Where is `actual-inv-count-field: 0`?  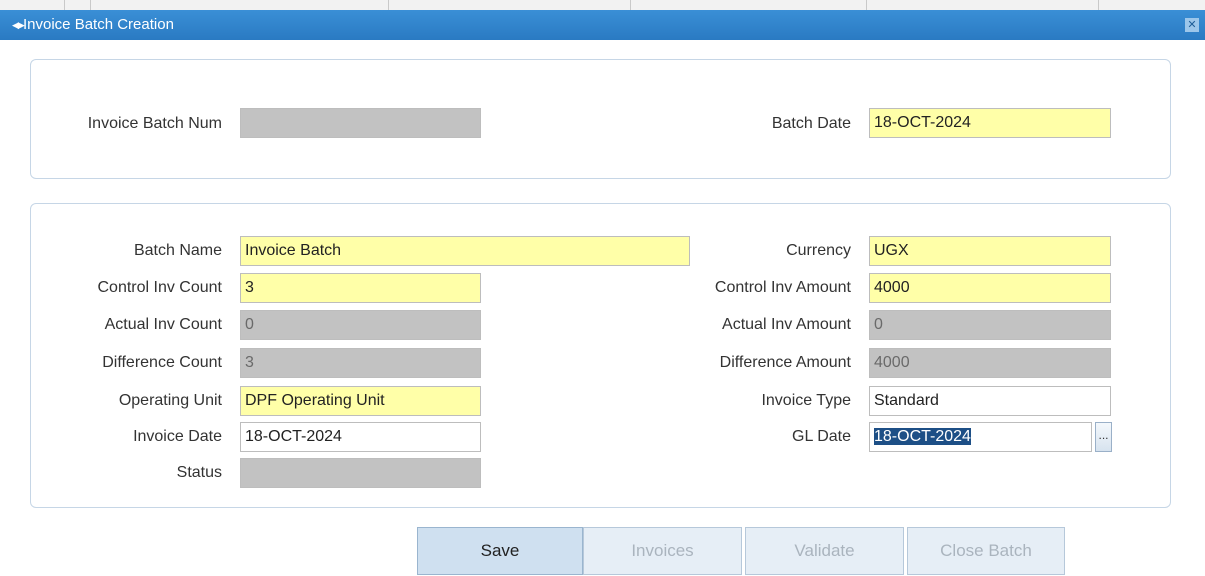
actual-inv-count-field: 0 is located at coordinates (360, 325).